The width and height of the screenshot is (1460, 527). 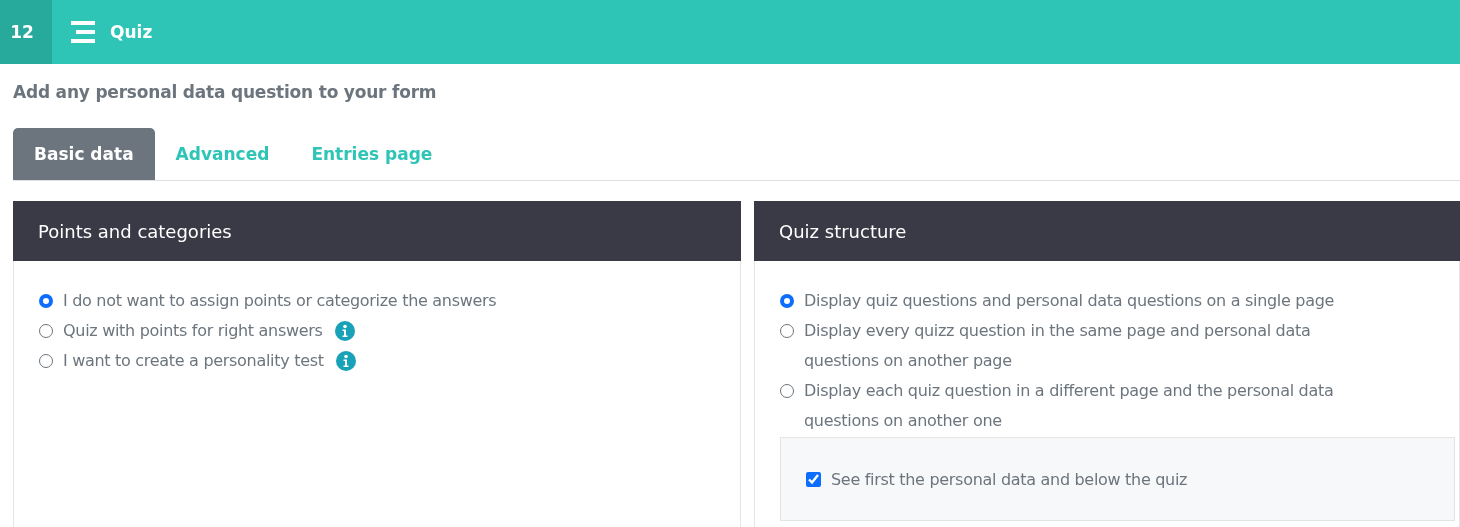 What do you see at coordinates (84, 154) in the screenshot?
I see `tab: Basic data` at bounding box center [84, 154].